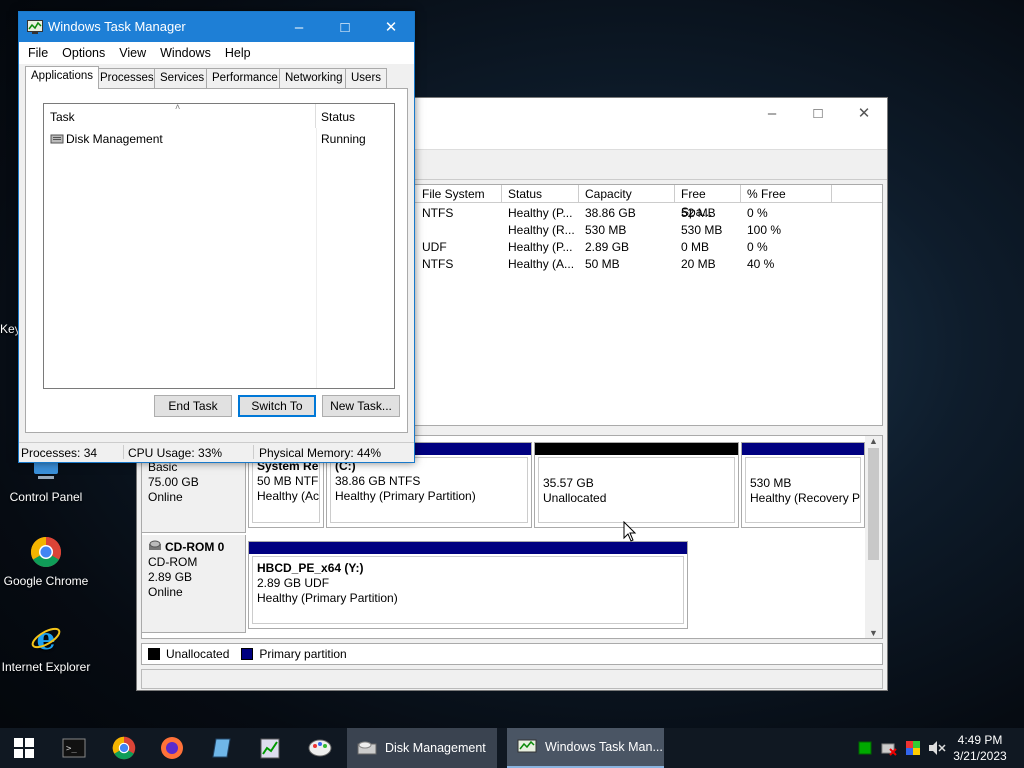 Image resolution: width=1024 pixels, height=768 pixels. I want to click on taskbar-cmd: >_, so click(74, 748).